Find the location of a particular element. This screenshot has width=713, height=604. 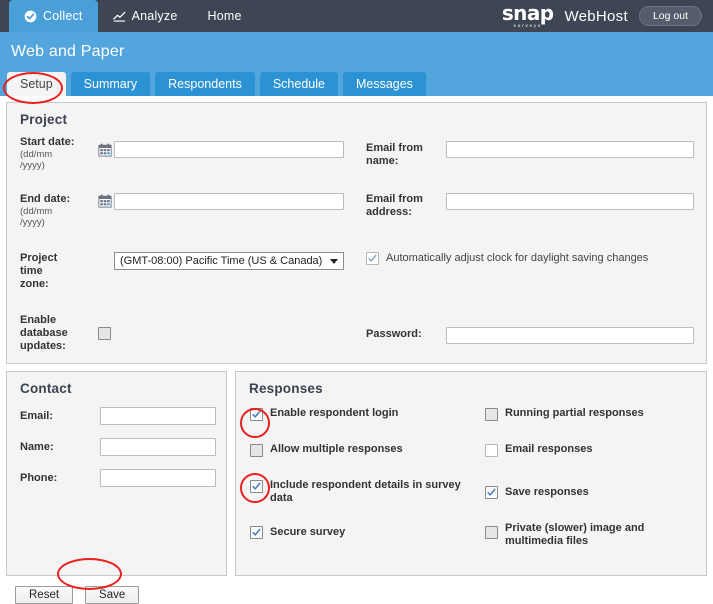

end-date-calendar-button is located at coordinates (106, 200).